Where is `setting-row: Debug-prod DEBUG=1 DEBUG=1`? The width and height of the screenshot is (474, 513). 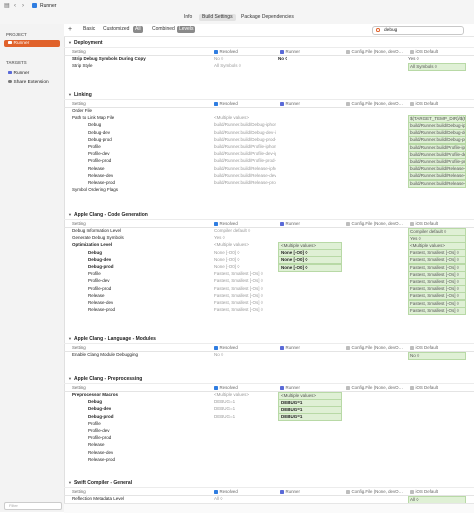
setting-row: Debug-prod DEBUG=1 DEBUG=1 is located at coordinates (269, 417).